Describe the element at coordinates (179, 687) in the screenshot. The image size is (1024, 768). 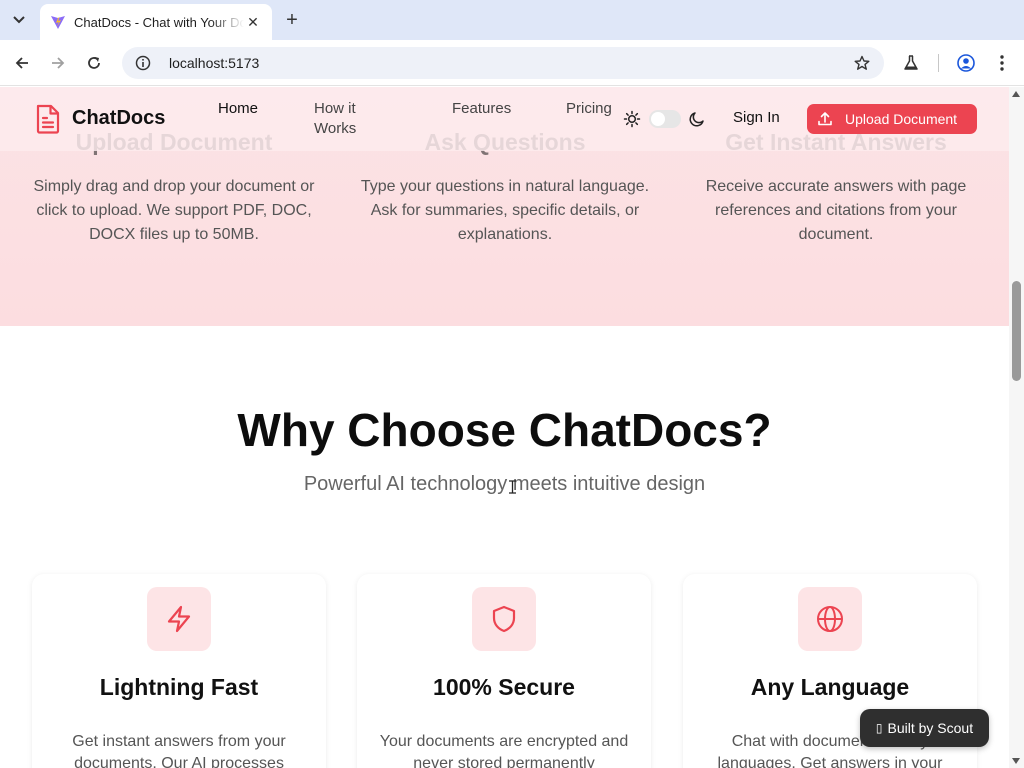
I see `feature-title: Lightning Fast` at that location.